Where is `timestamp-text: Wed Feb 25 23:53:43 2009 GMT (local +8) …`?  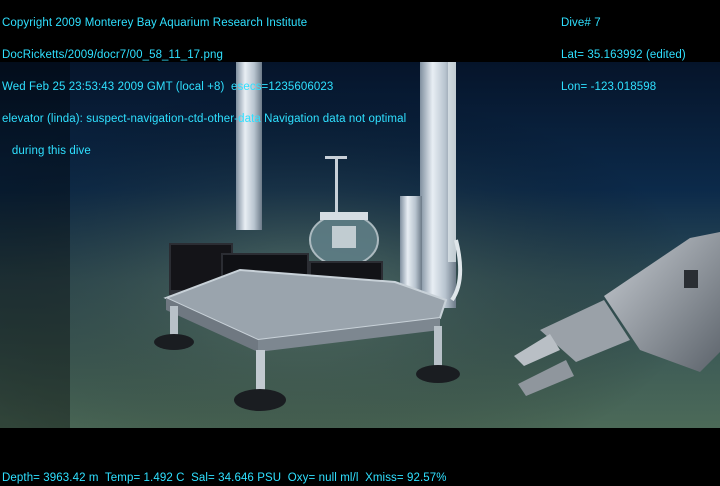 timestamp-text: Wed Feb 25 23:53:43 2009 GMT (local +8) … is located at coordinates (168, 87).